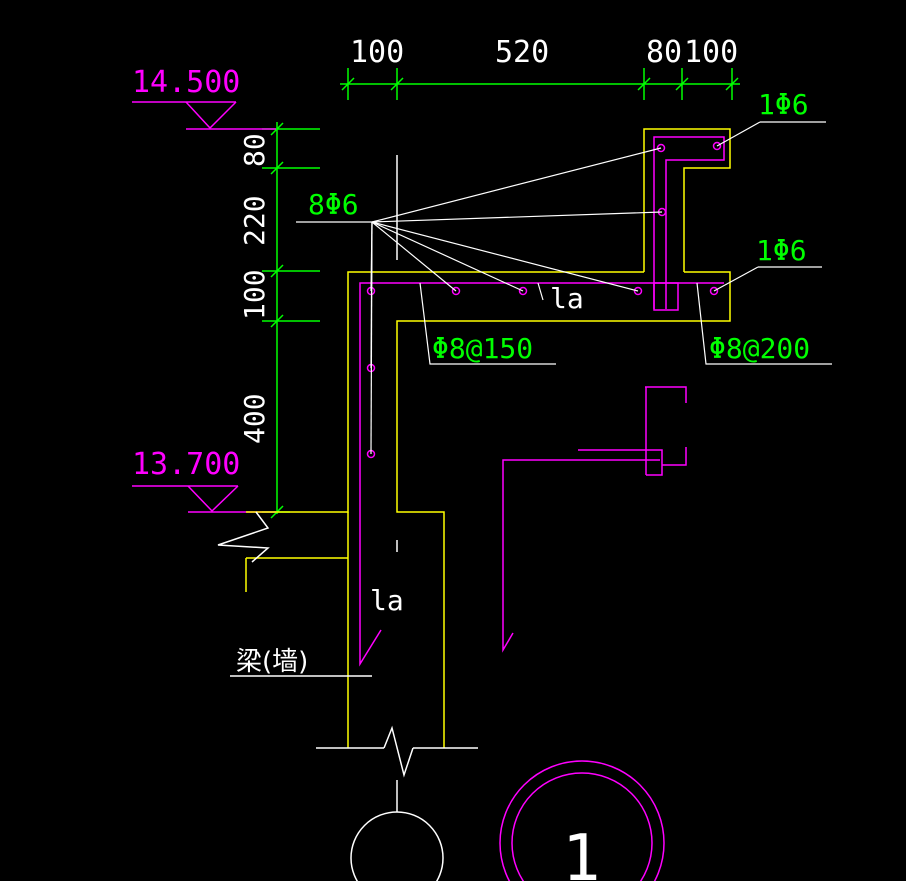 The height and width of the screenshot is (881, 906). What do you see at coordinates (540, 84) in the screenshot?
I see `top-dimension-chain` at bounding box center [540, 84].